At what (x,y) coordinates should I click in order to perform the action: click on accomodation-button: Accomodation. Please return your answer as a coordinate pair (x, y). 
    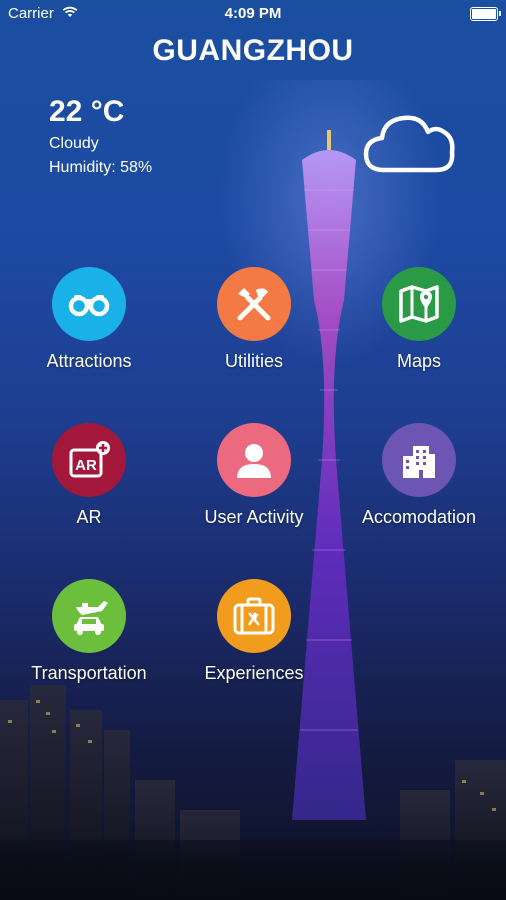
    Looking at the image, I should click on (419, 475).